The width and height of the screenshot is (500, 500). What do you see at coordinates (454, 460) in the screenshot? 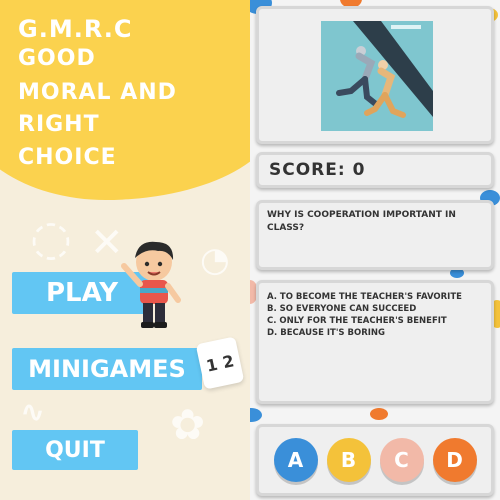
I see `answer-d-button: D` at bounding box center [454, 460].